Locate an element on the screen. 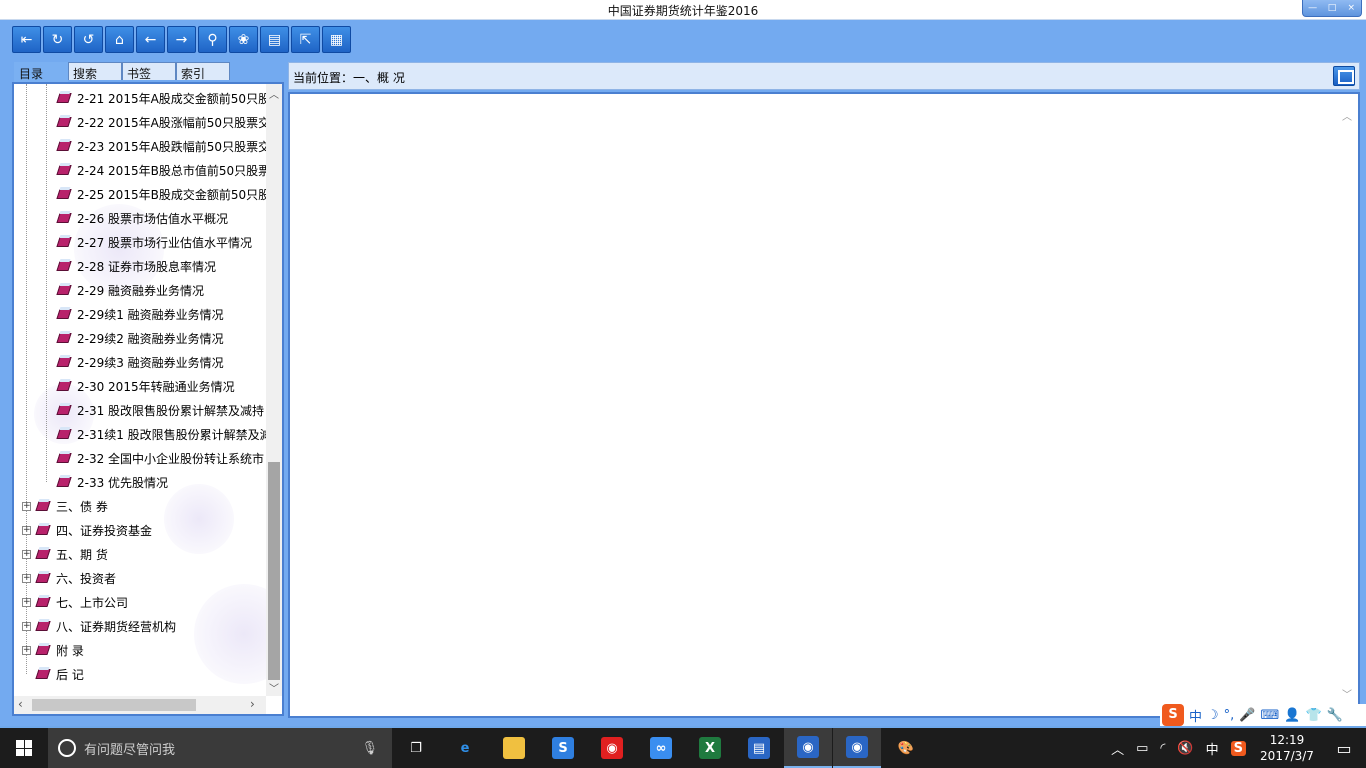 The height and width of the screenshot is (768, 1366). tree-section-label: 三、债 券 is located at coordinates (82, 506).